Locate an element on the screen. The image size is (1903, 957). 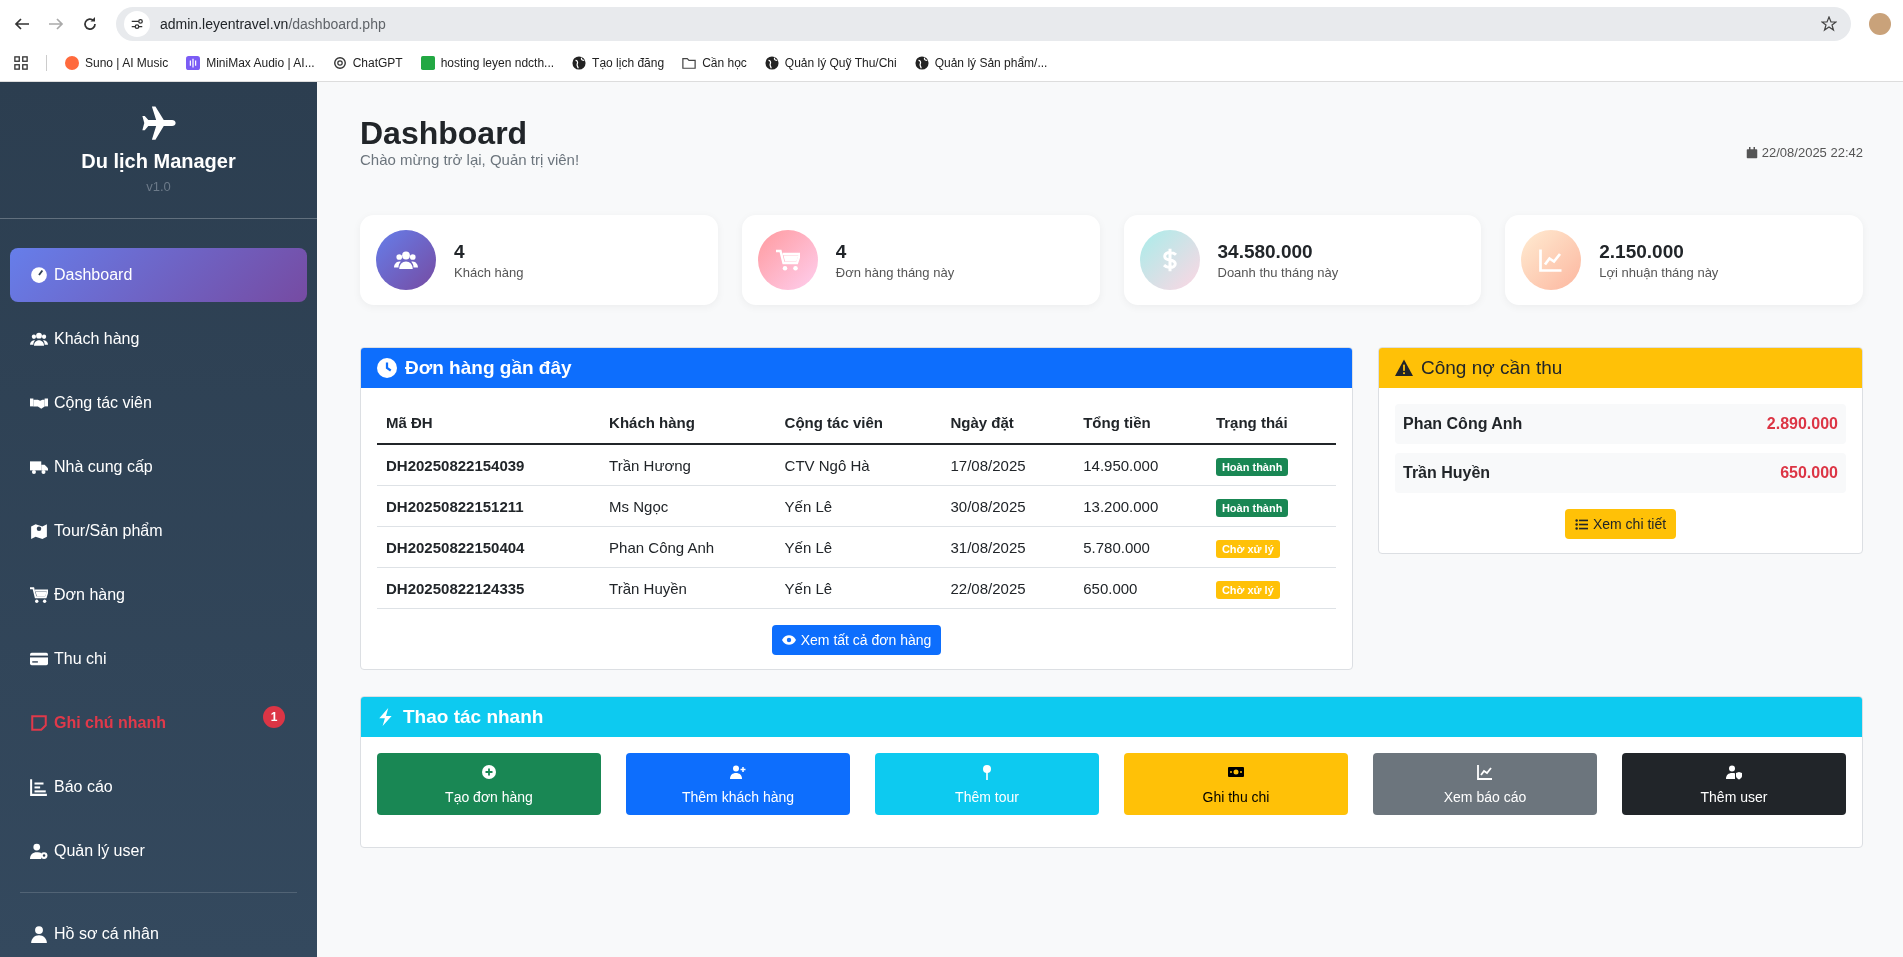
stat-label: Đơn hàng tháng này is located at coordinates (895, 272).